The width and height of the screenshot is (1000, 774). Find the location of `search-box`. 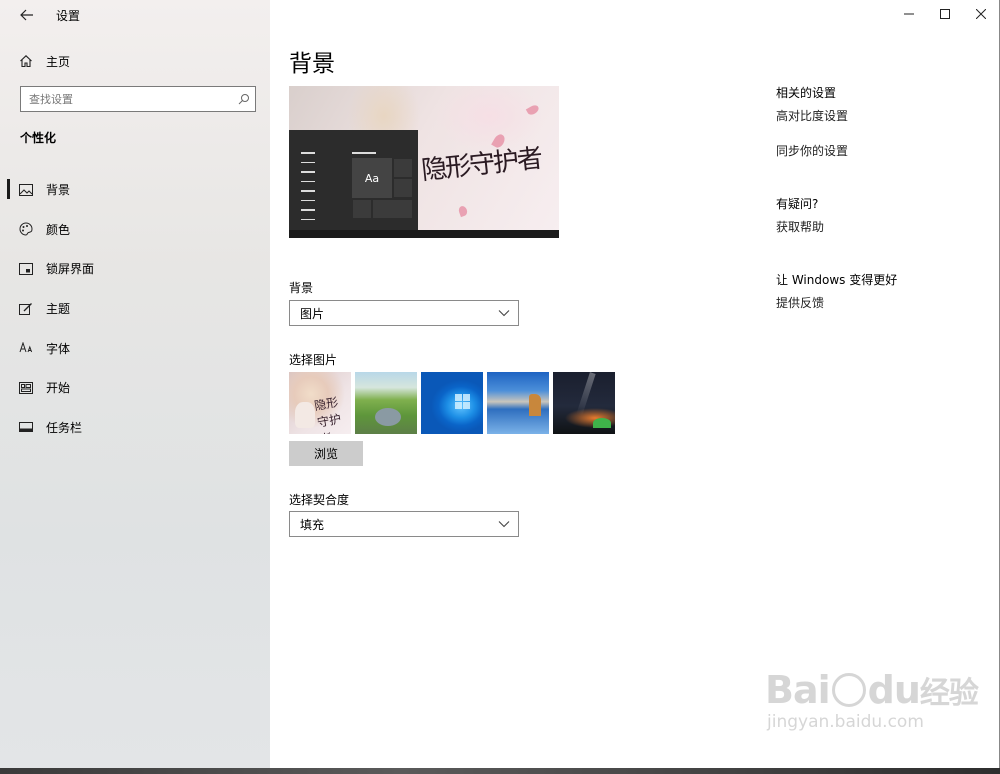

search-box is located at coordinates (138, 99).